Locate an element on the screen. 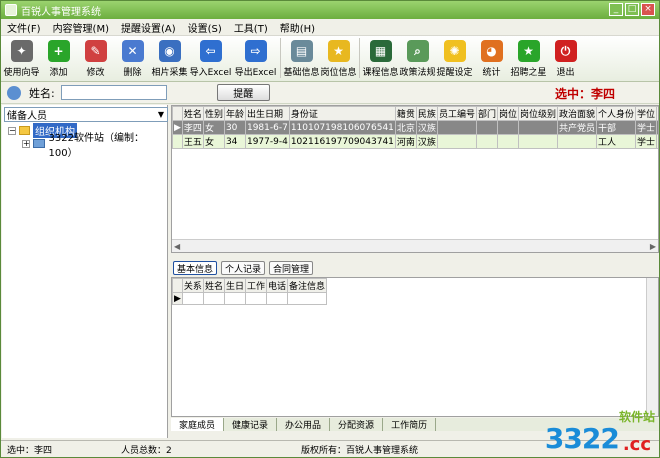 This screenshot has width=660, height=458. chevron-down-icon: ▼ is located at coordinates (161, 114).